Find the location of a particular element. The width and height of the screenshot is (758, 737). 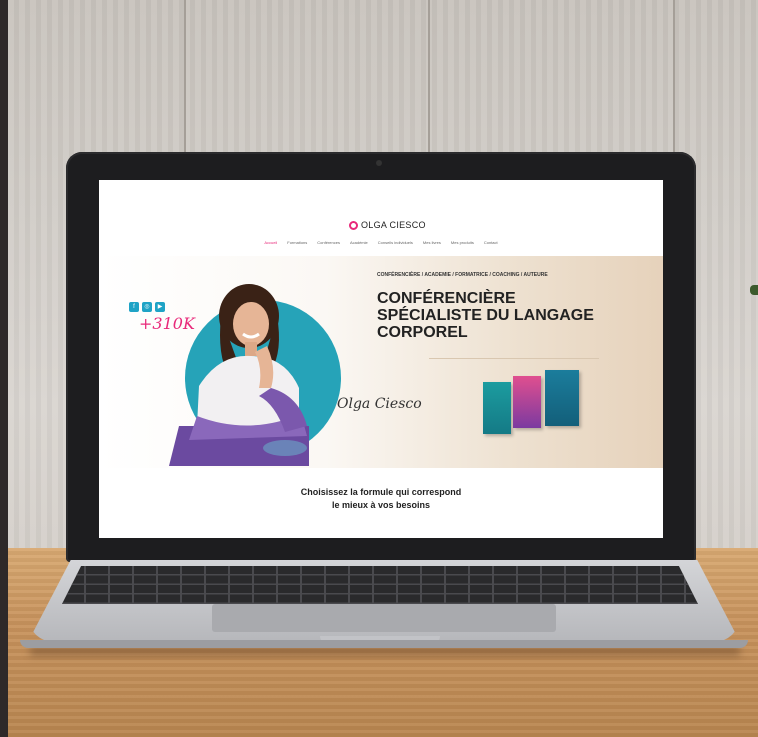

nav-item-livres: Mes livres is located at coordinates (432, 242).